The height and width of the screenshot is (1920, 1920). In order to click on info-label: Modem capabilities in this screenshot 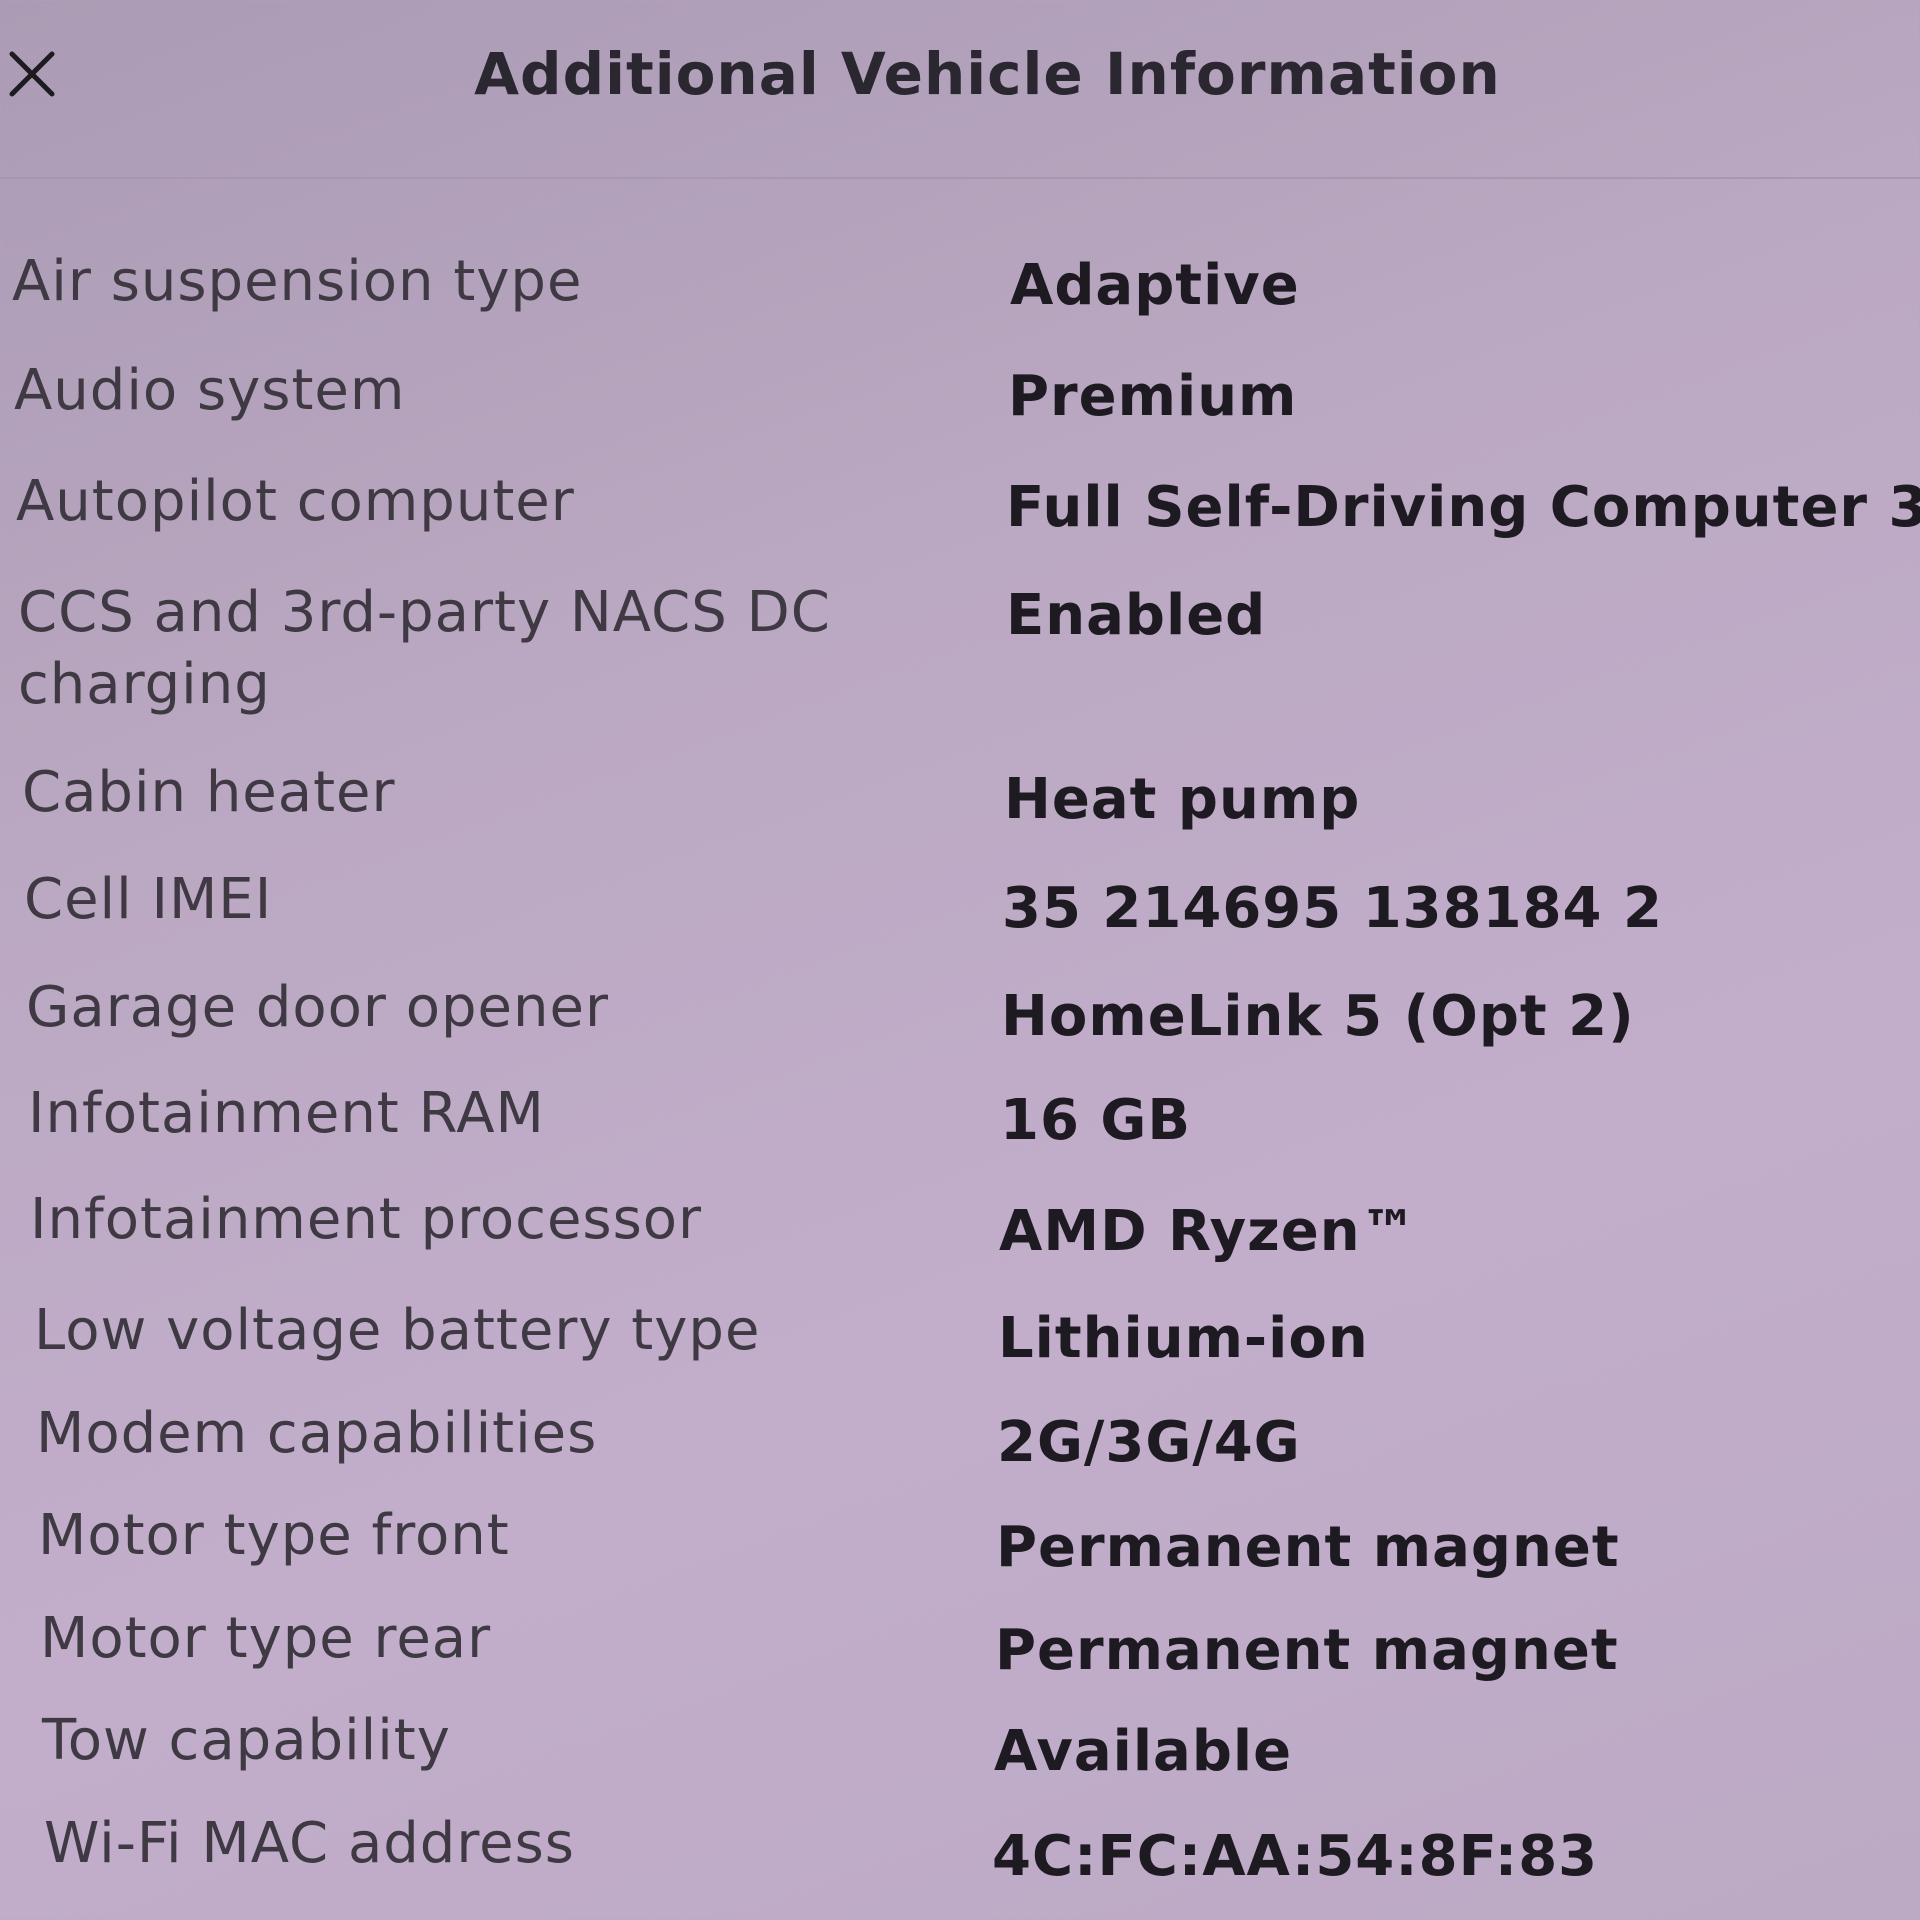, I will do `click(317, 1433)`.